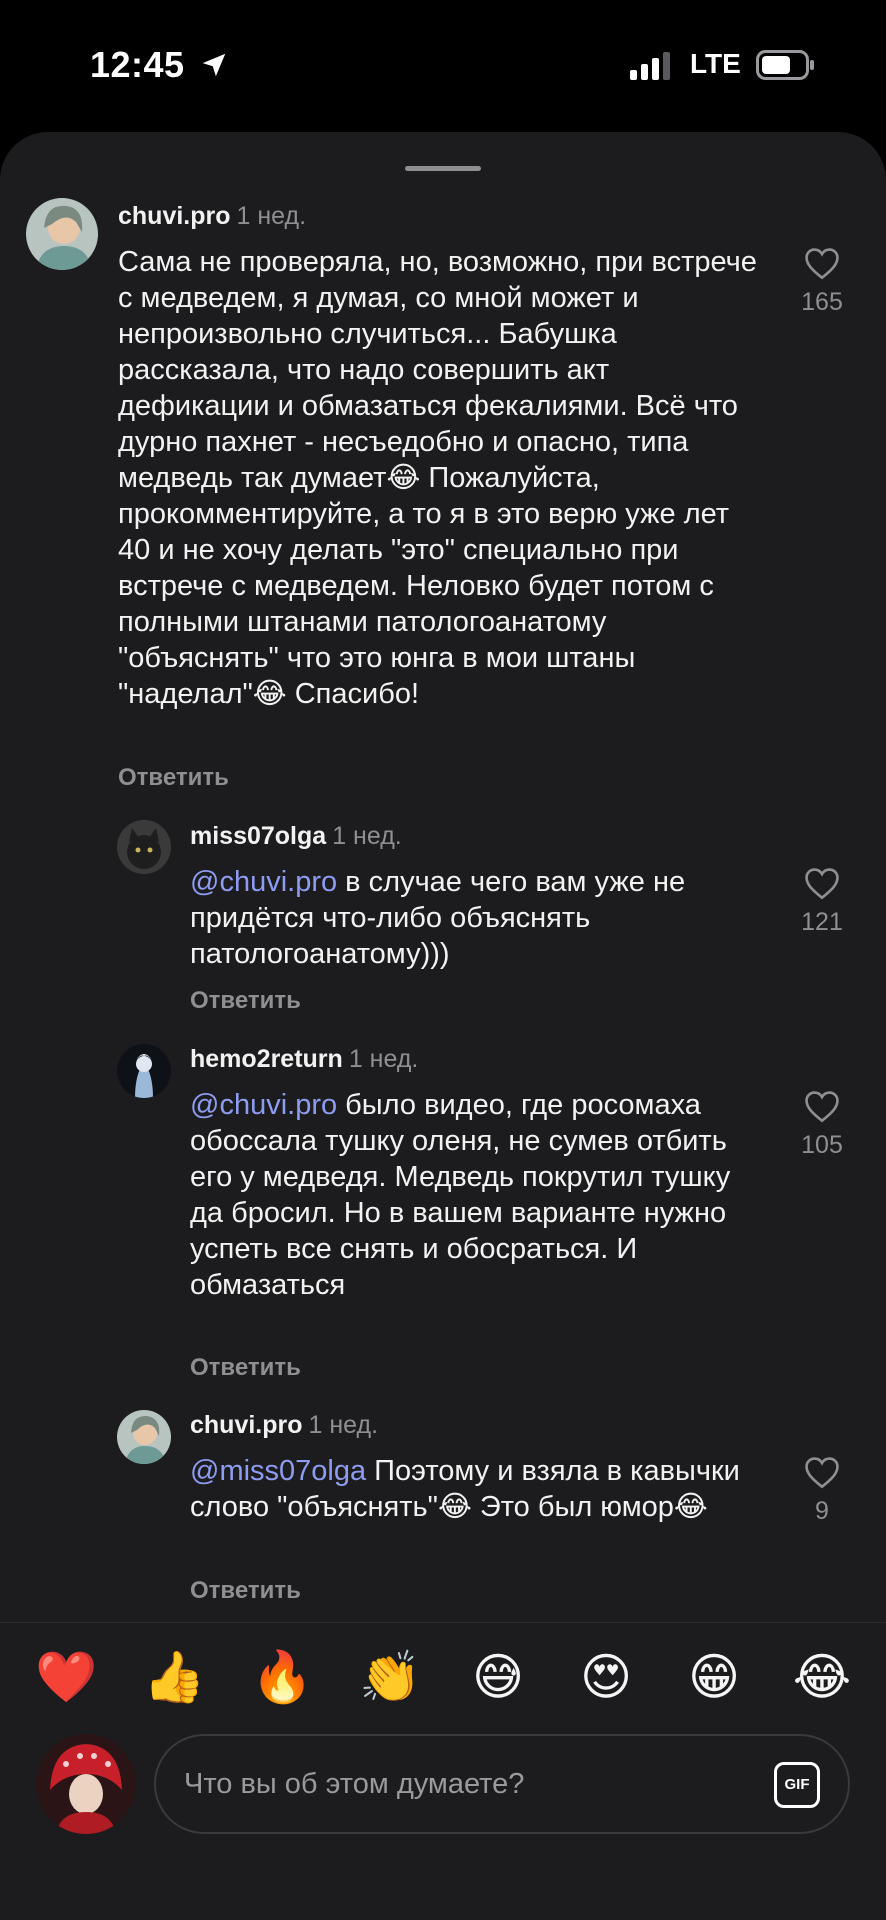  I want to click on reaction-sweat-smile: 😅, so click(498, 1677).